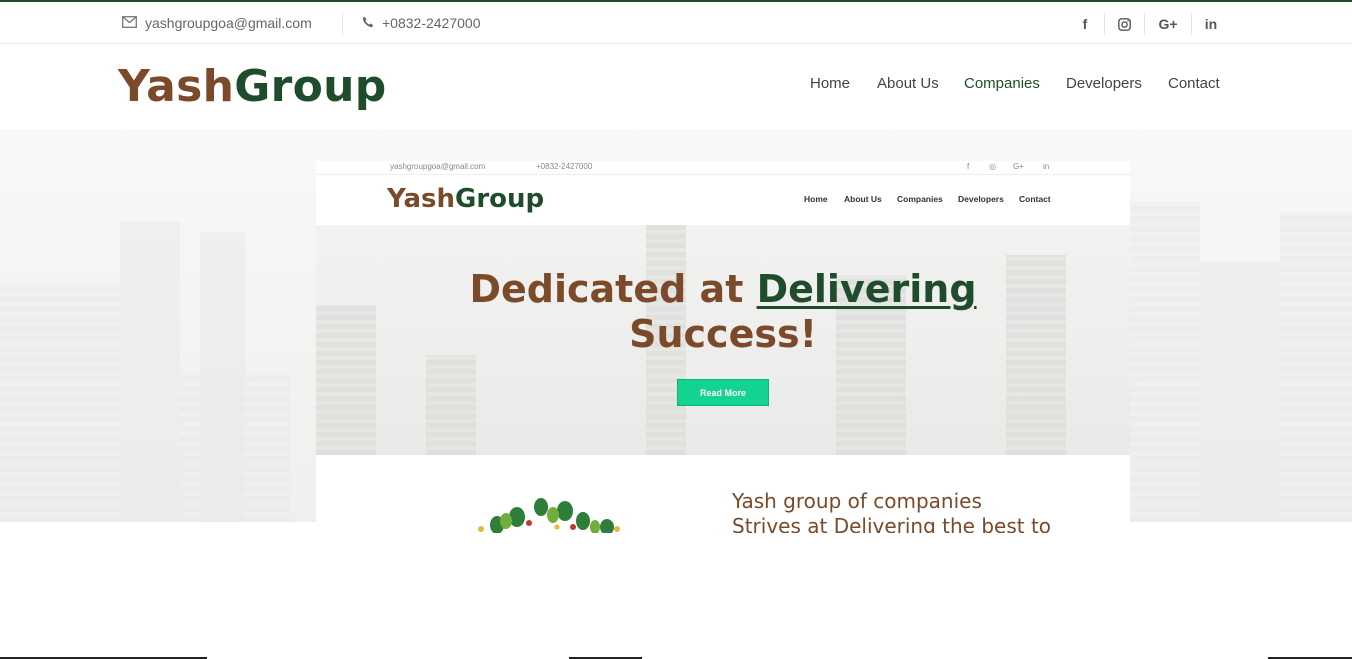 Image resolution: width=1352 pixels, height=659 pixels. I want to click on topbar-email: yashgroupgoa@gmail.com, so click(217, 23).